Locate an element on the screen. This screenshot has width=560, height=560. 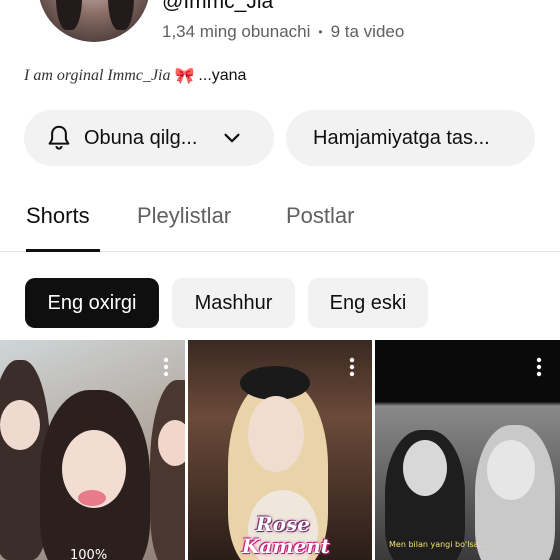
short-2-subtitle-overlay: Kament is located at coordinates (286, 546).